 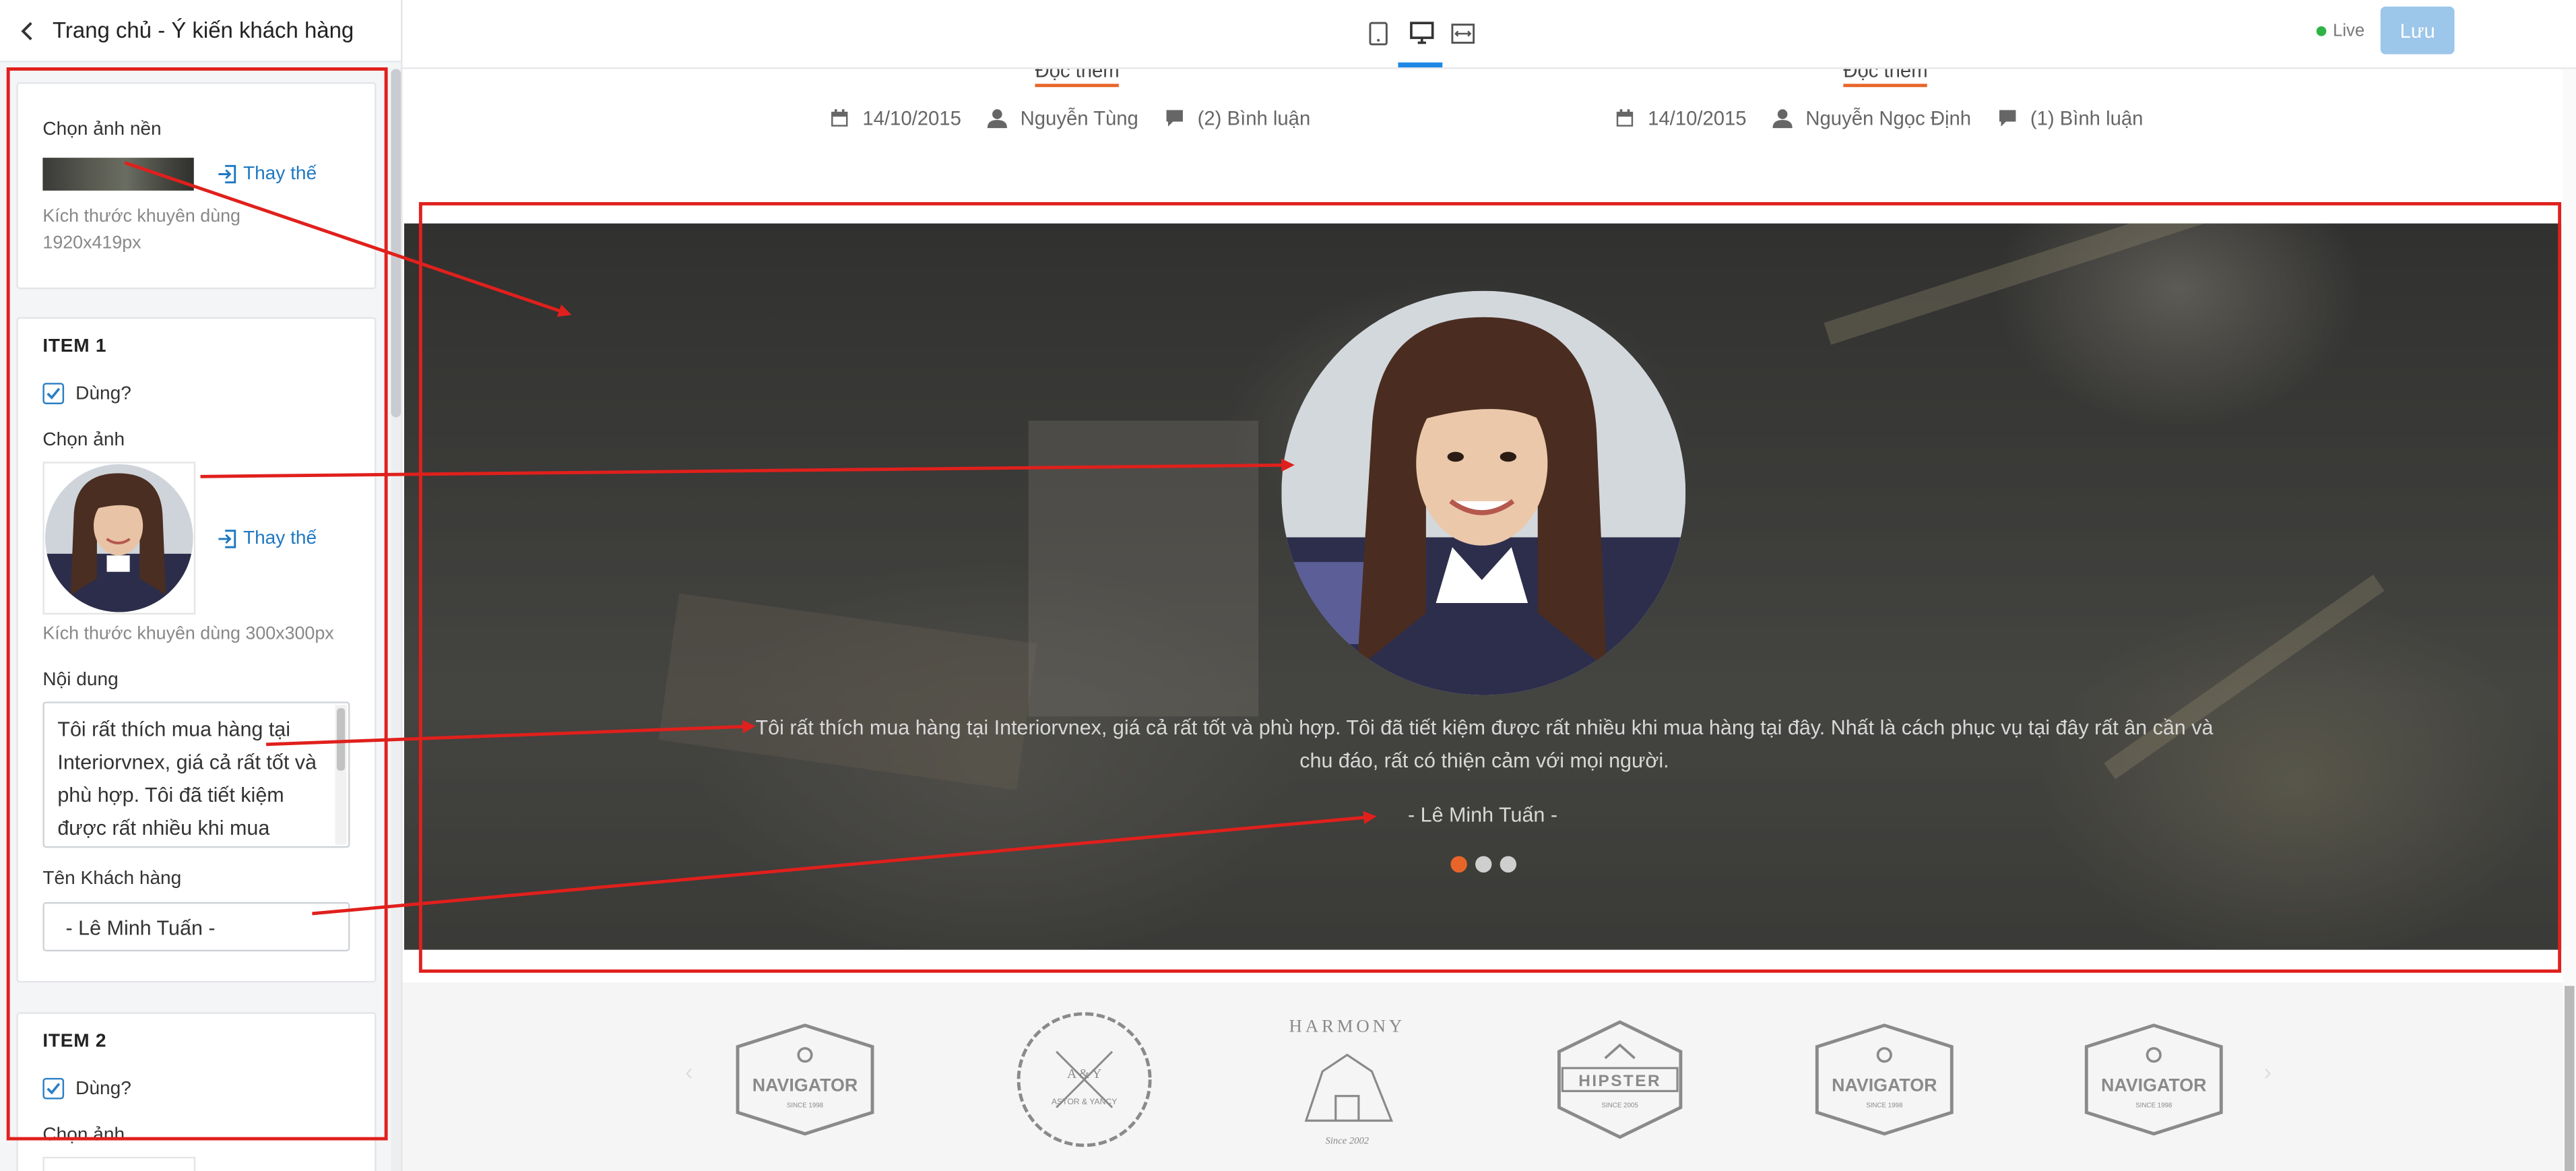 I want to click on background-replace-button: Thay thế, so click(x=267, y=174).